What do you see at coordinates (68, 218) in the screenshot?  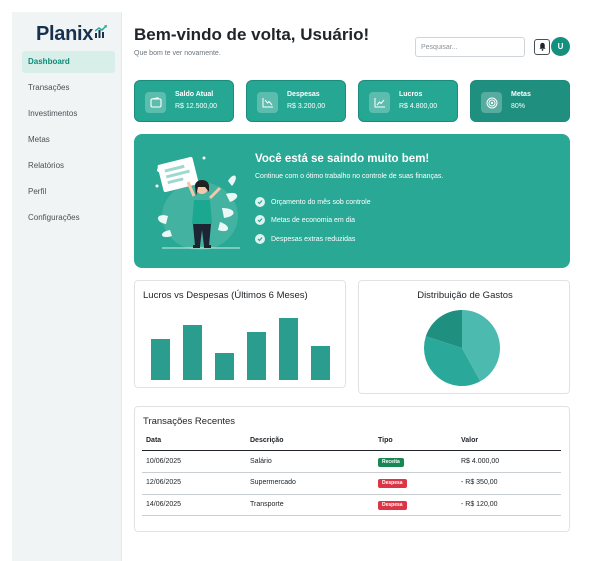 I see `sidebar-item-configuracoes: Configurações` at bounding box center [68, 218].